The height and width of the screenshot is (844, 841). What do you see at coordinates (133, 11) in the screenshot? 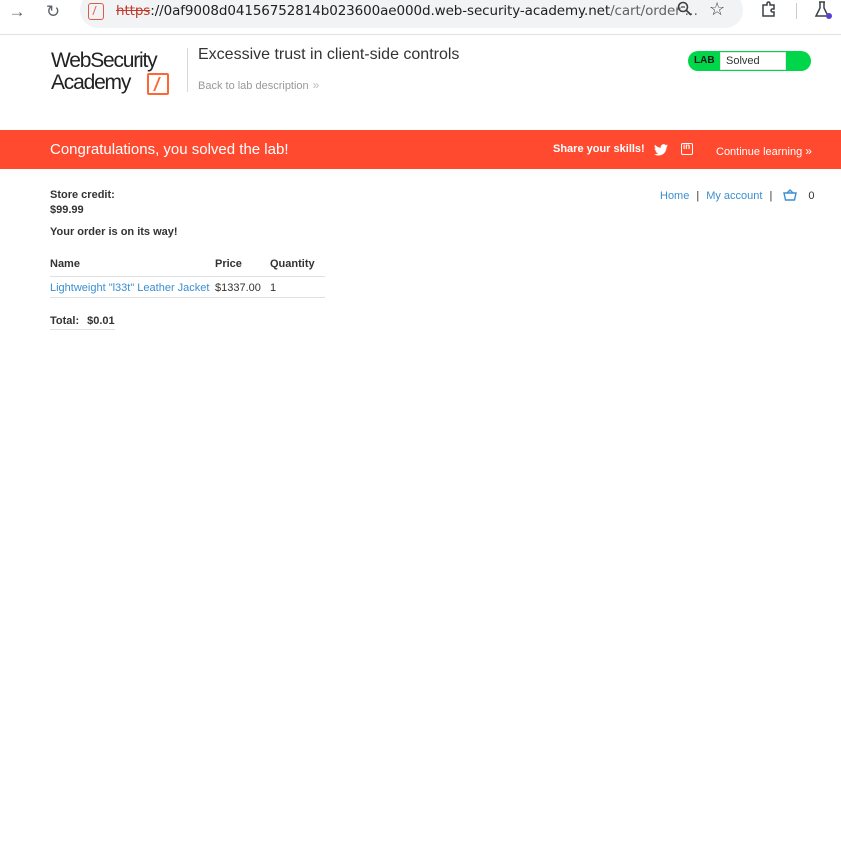
I see `url-protocol: https` at bounding box center [133, 11].